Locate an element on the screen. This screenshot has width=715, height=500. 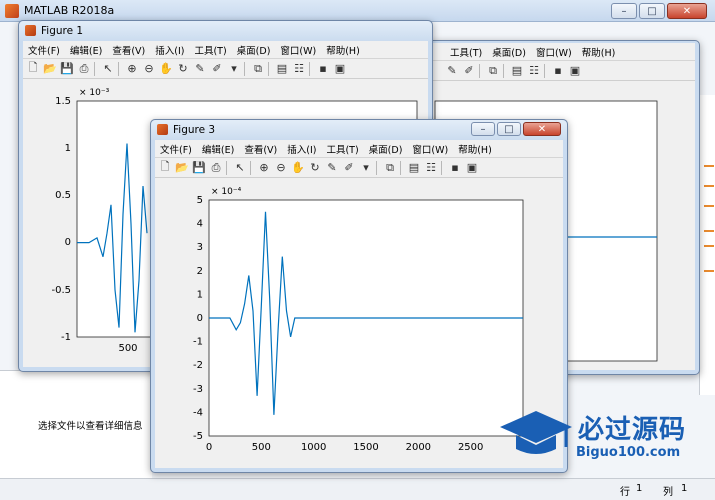
f1-ytick: -1 is located at coordinates (66, 337).